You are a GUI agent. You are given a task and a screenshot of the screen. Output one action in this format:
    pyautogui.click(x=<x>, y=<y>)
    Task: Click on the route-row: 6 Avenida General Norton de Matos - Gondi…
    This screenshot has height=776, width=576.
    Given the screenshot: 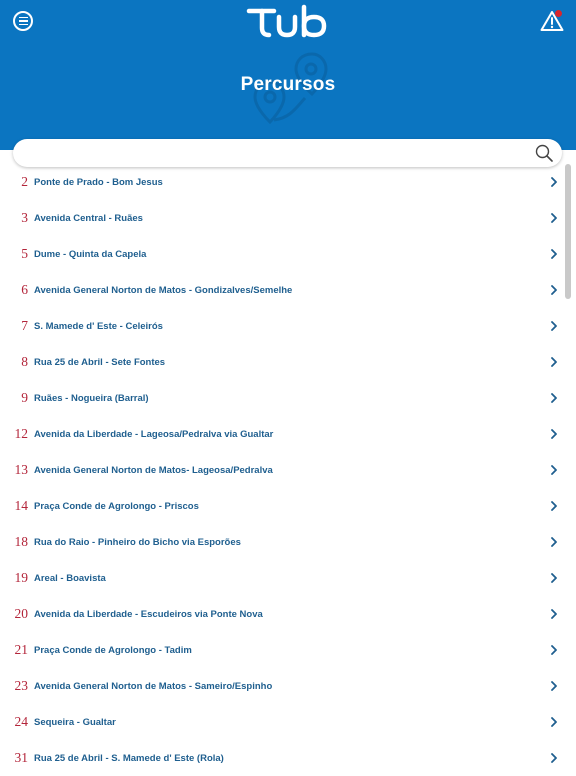 What is the action you would take?
    pyautogui.click(x=288, y=290)
    